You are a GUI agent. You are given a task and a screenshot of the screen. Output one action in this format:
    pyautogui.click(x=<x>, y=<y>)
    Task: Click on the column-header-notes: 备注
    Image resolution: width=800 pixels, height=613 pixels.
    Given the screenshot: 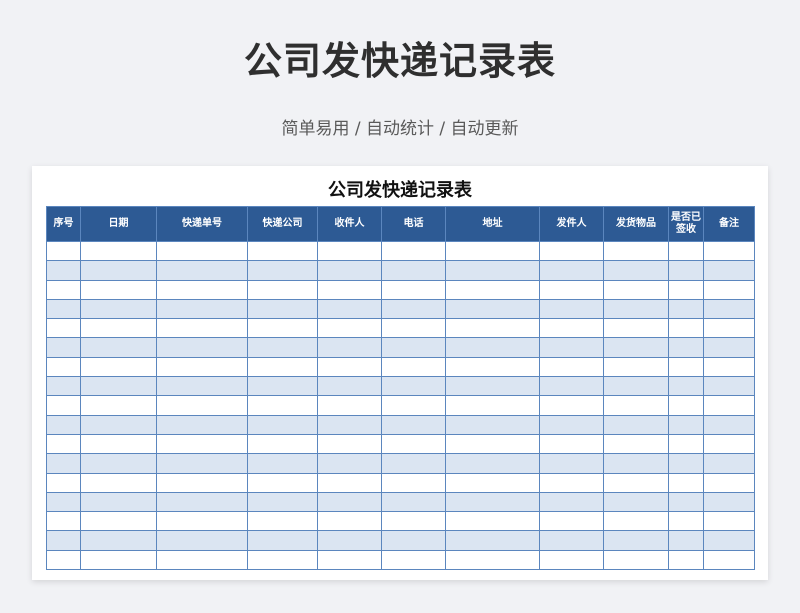 What is the action you would take?
    pyautogui.click(x=729, y=224)
    